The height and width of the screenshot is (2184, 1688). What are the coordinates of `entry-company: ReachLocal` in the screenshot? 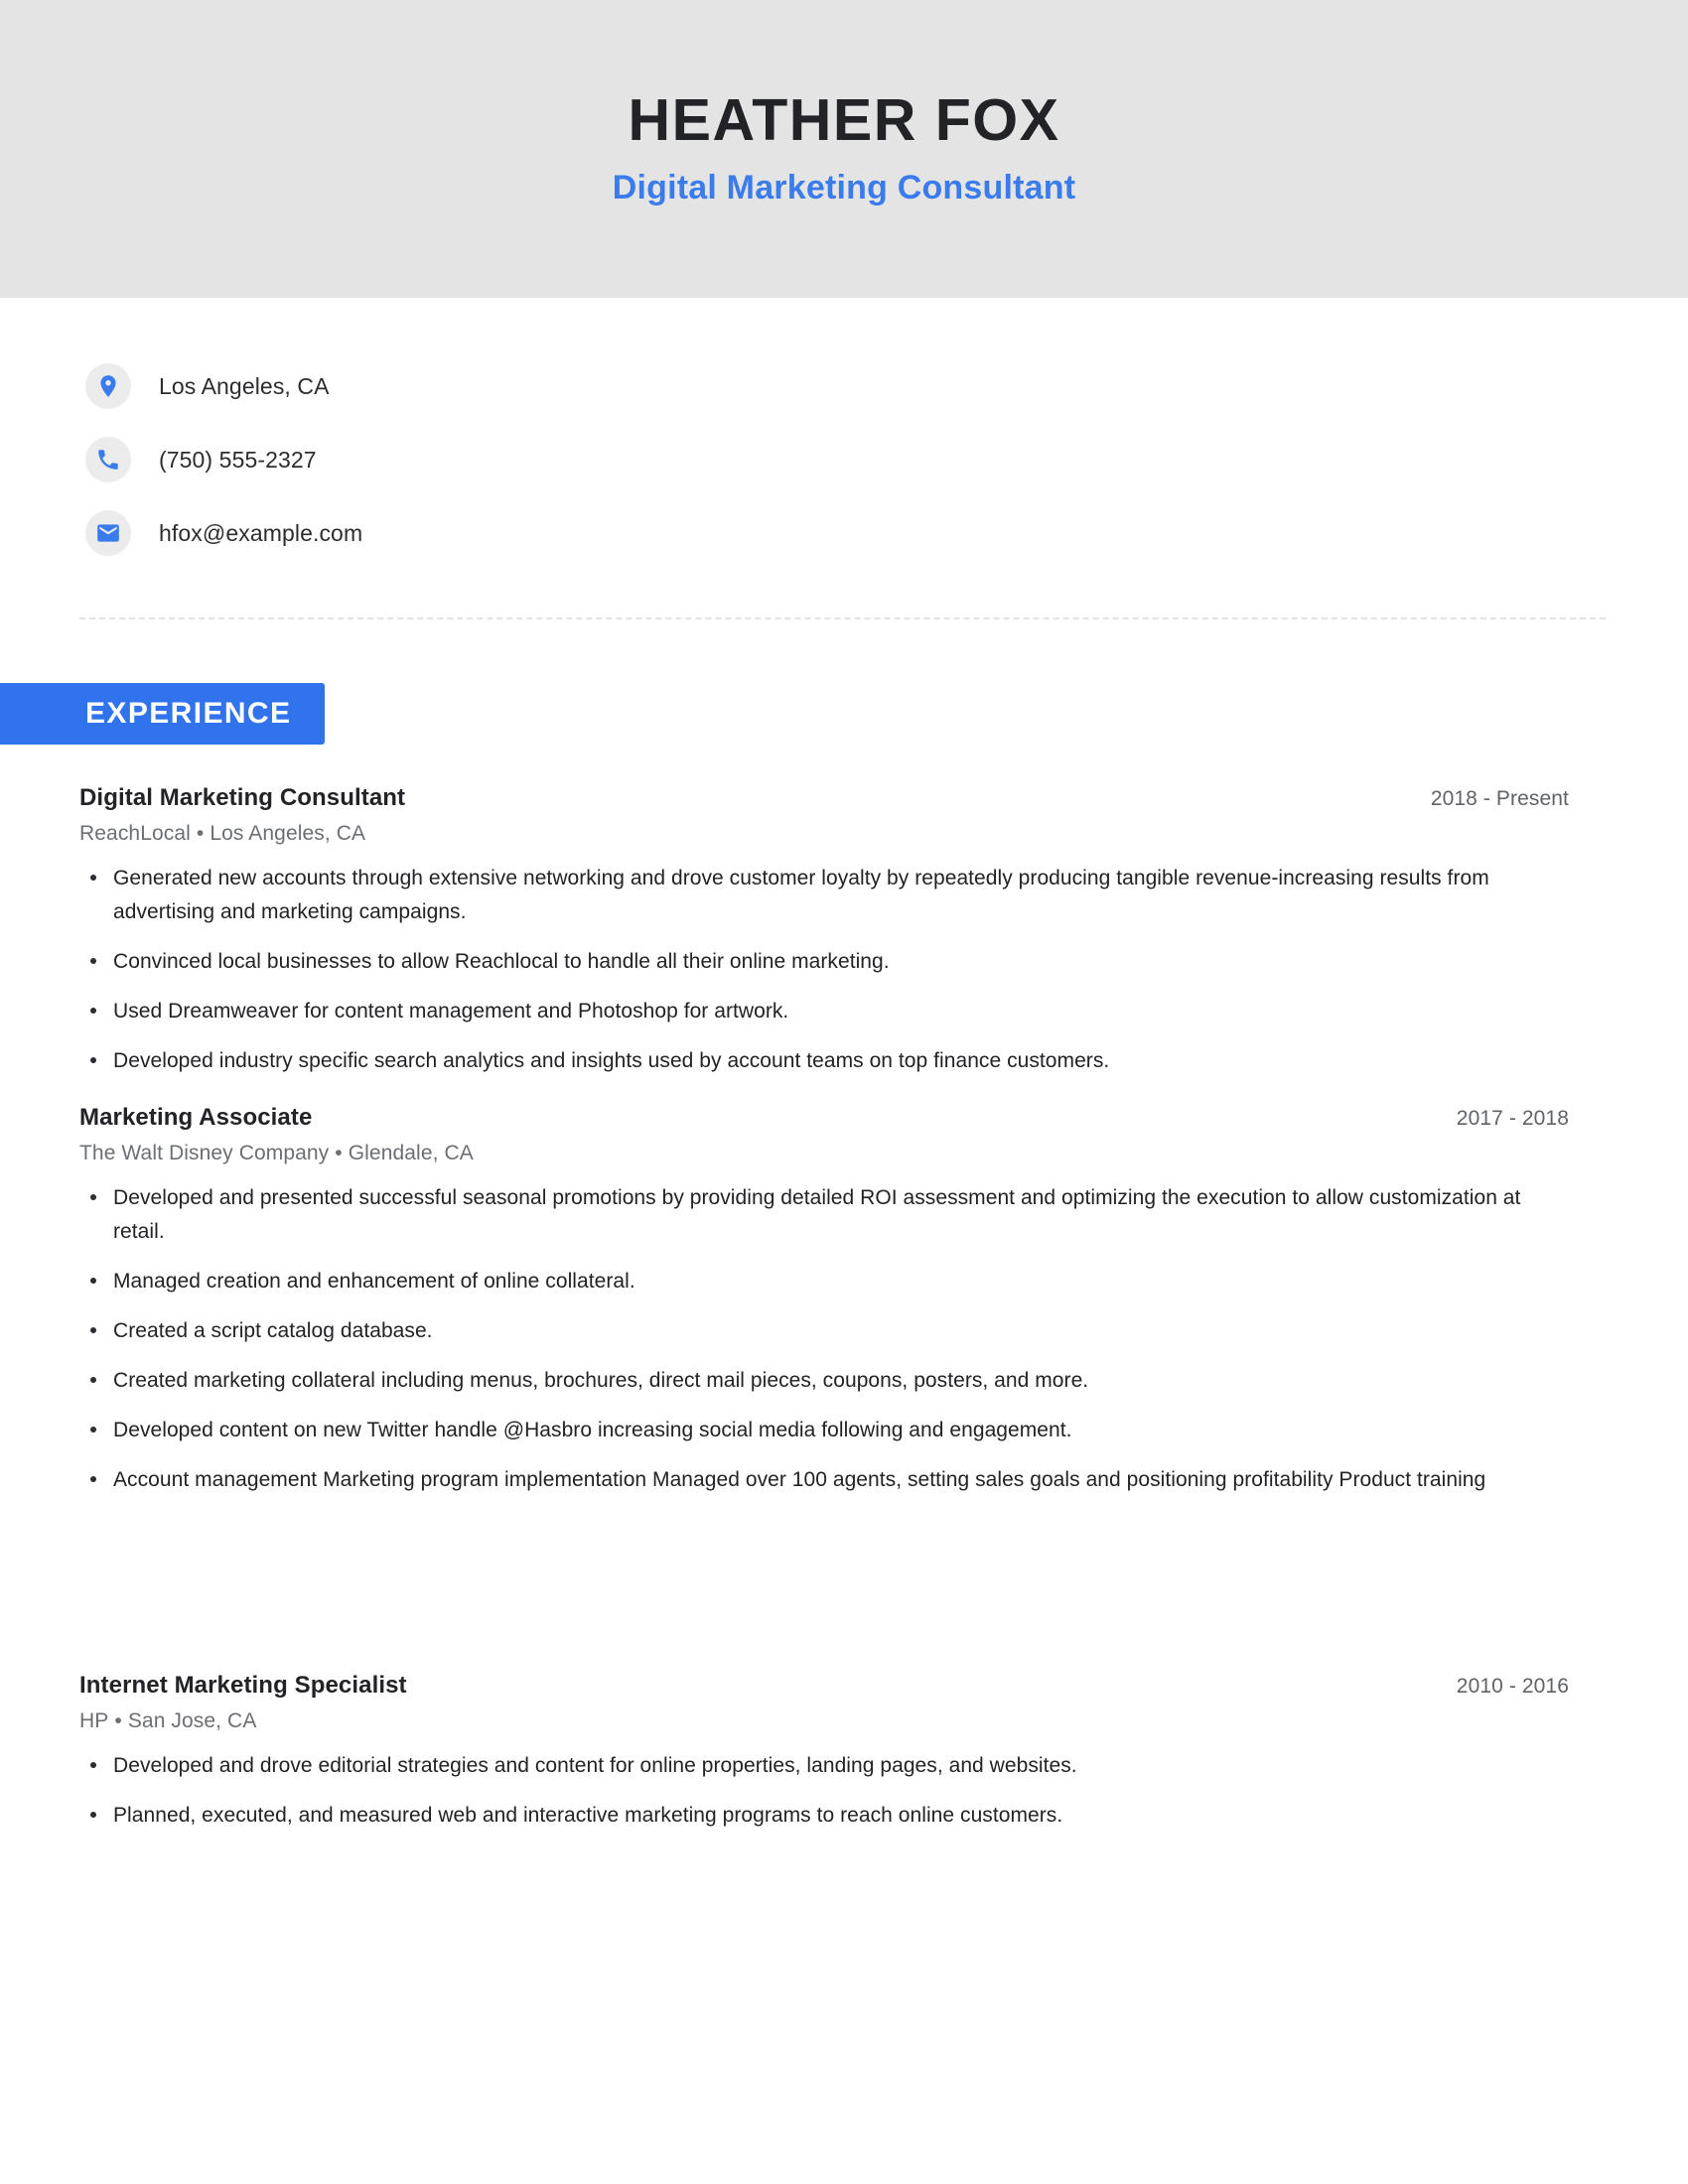 It's located at (135, 833).